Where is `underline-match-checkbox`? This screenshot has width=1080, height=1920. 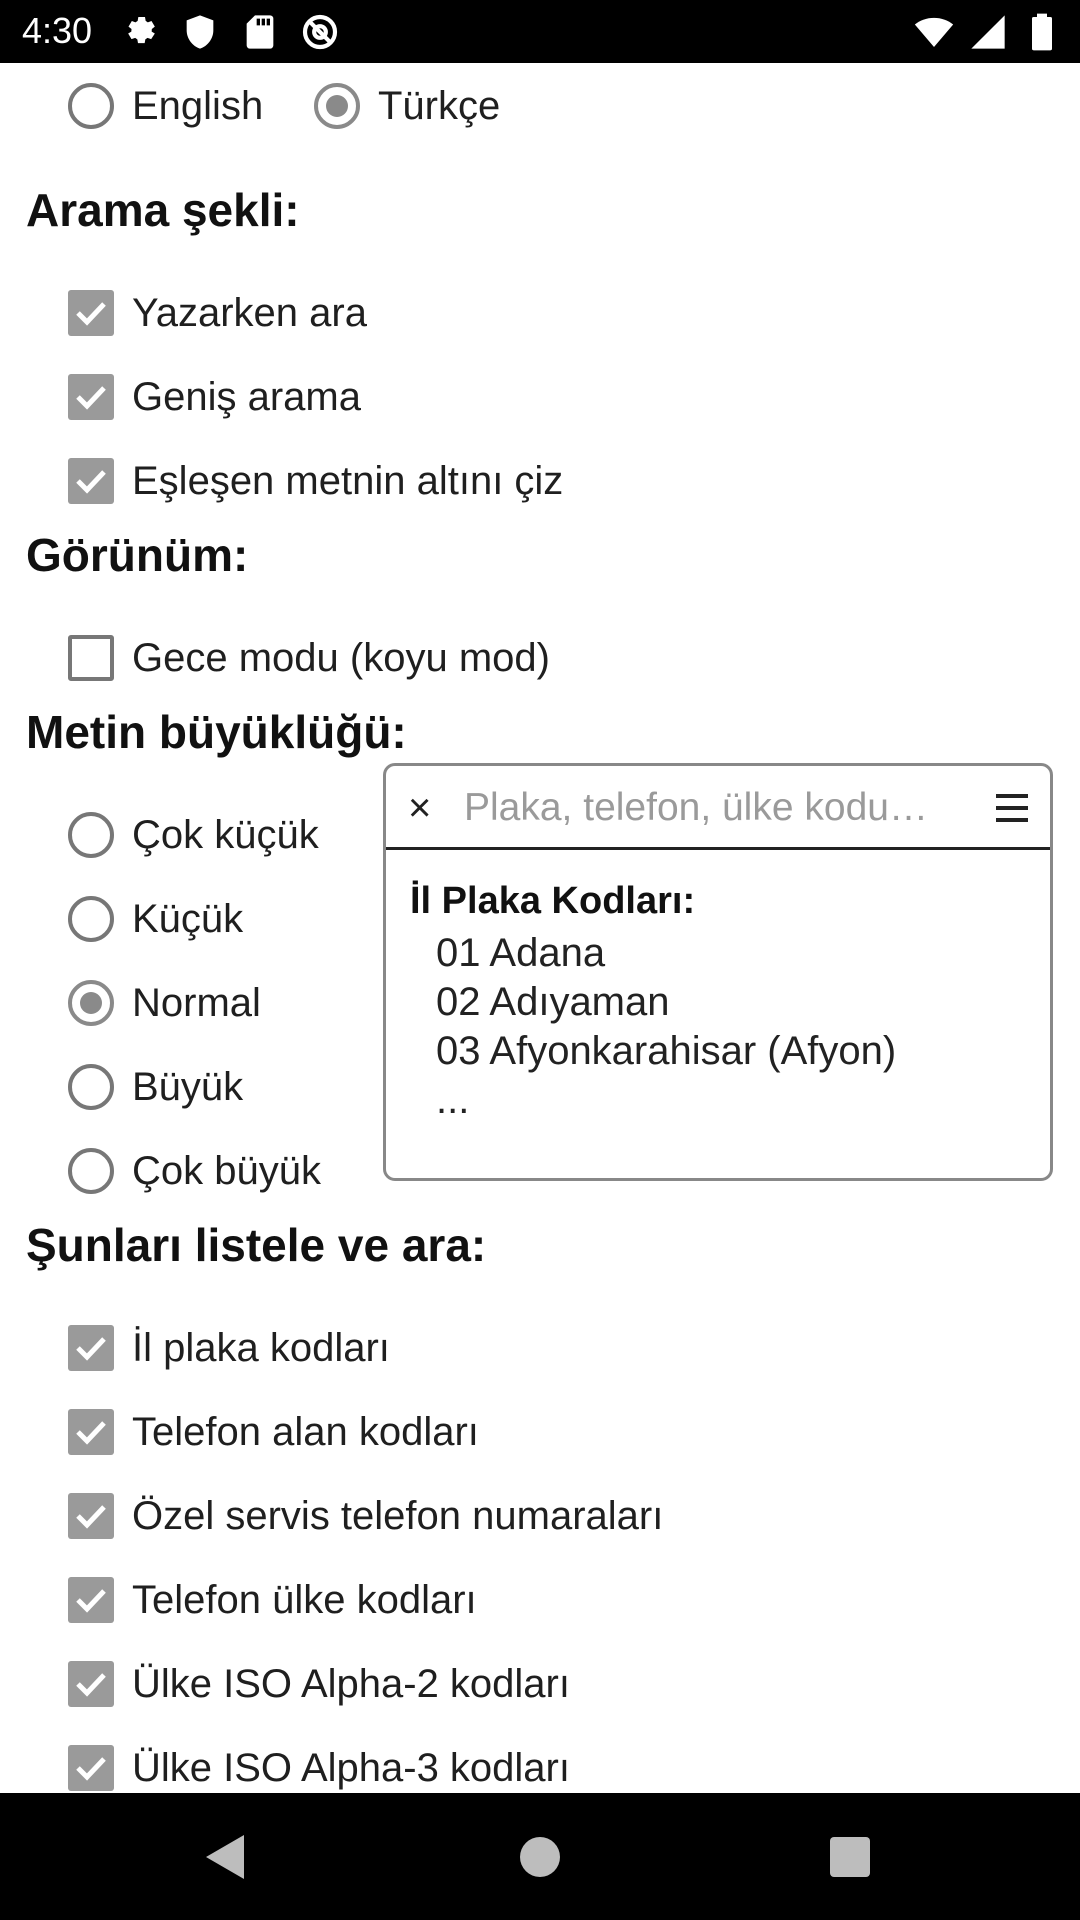
underline-match-checkbox is located at coordinates (91, 481).